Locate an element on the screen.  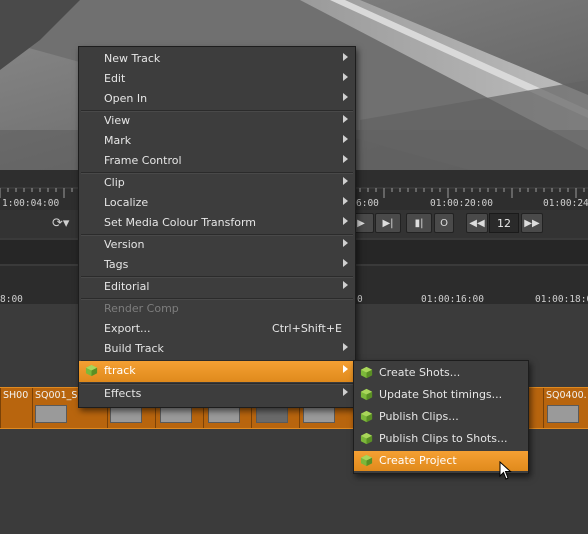
menu-item-version: Version is located at coordinates (217, 245).